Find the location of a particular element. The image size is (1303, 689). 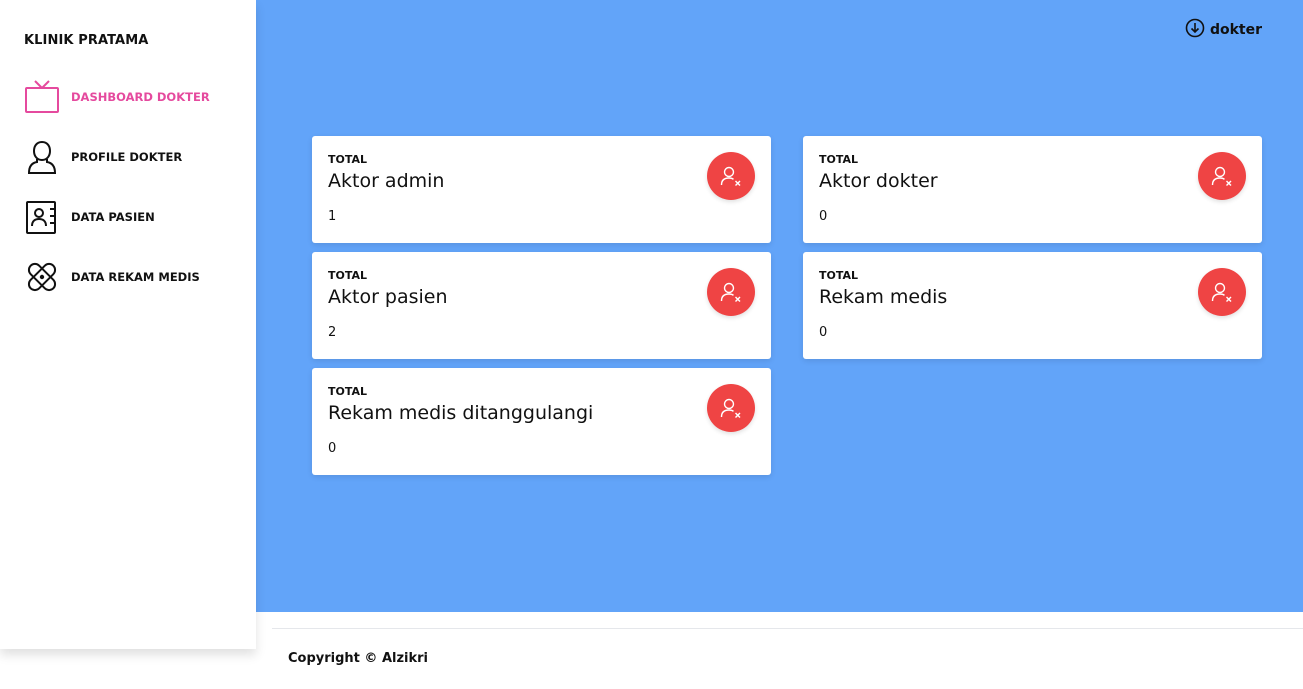

sidebar-item-profile-dokter: PROFILE DOKTER is located at coordinates (134, 157).